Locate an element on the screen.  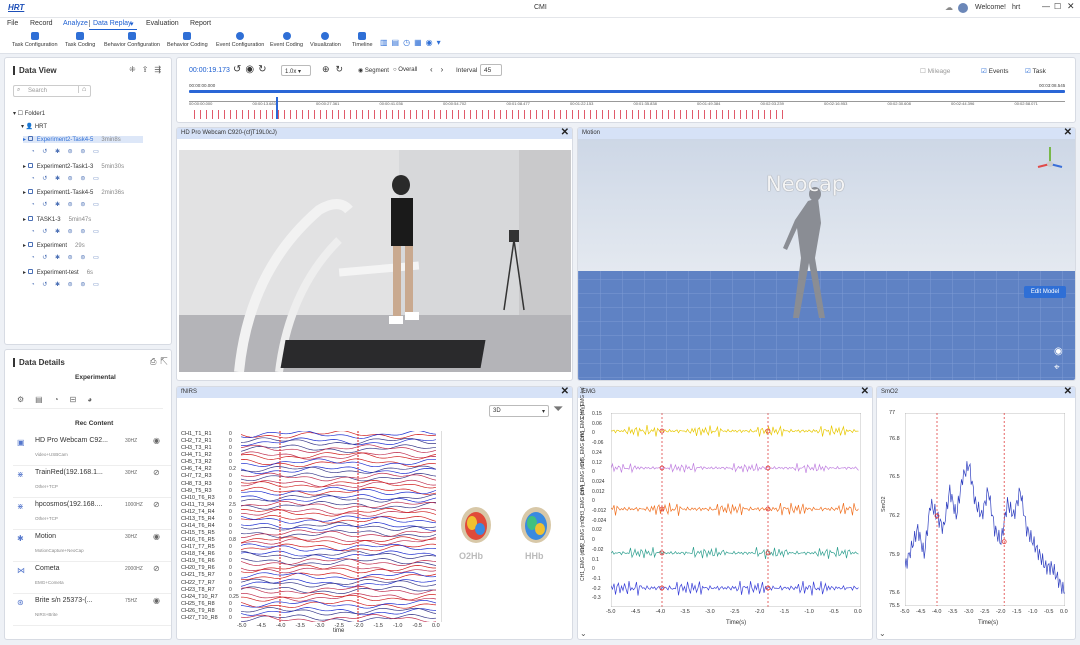
edit-model-button: Edit Model is located at coordinates (1045, 292).